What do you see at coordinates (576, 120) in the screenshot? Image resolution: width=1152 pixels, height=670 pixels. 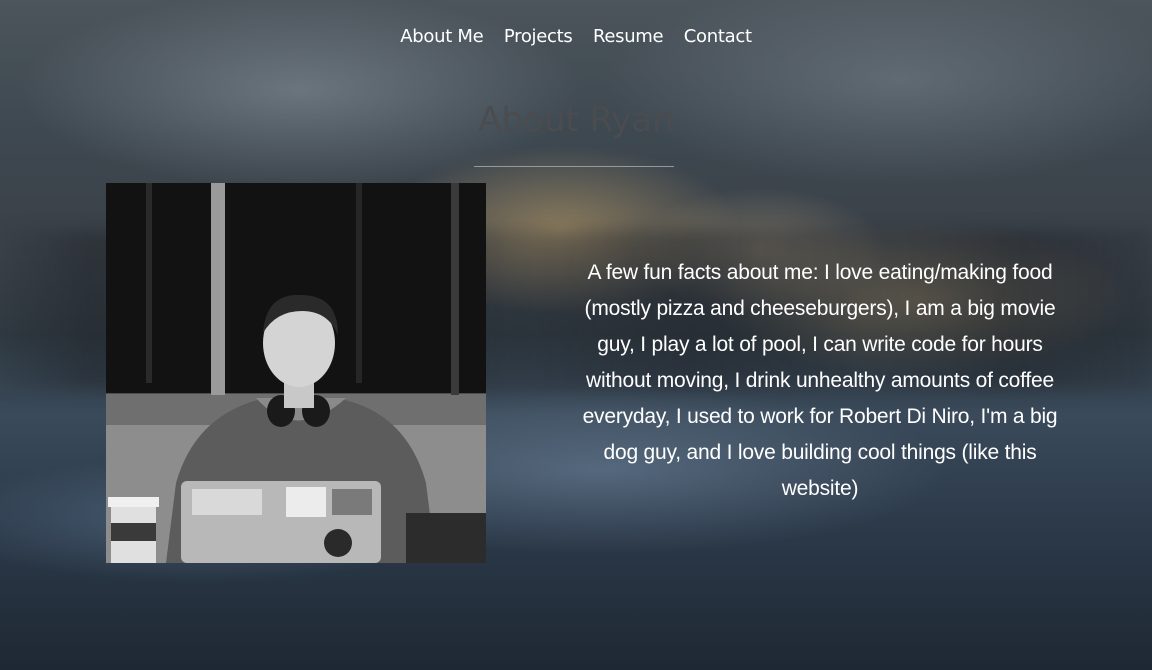 I see `page-title: About Ryan` at bounding box center [576, 120].